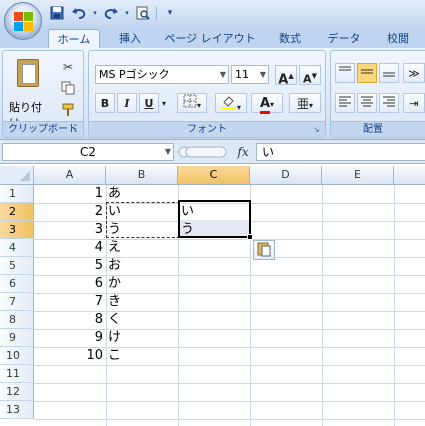 The width and height of the screenshot is (425, 426). Describe the element at coordinates (317, 129) in the screenshot. I see `font-launcher-icon: ↘` at that location.